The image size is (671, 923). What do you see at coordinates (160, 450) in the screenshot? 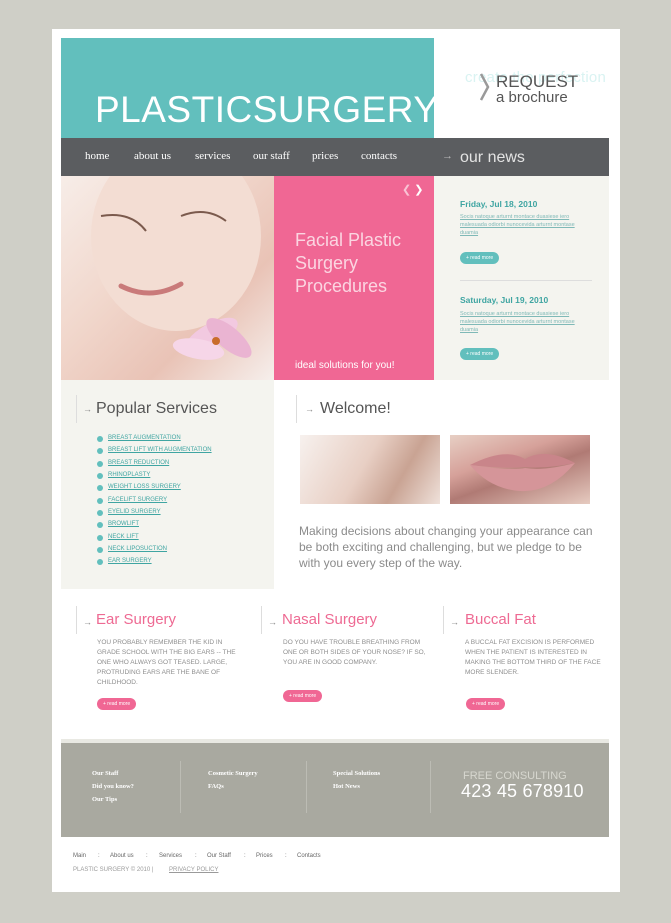
I see `service-link: BREAST LIFT WITH AUGMENTATION` at bounding box center [160, 450].